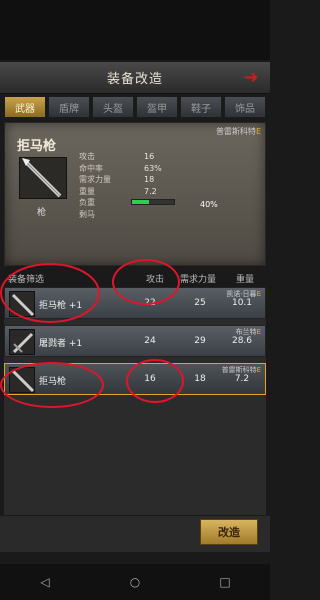  I want to click on stat-hit-rate: 命中率 63%, so click(120, 168).